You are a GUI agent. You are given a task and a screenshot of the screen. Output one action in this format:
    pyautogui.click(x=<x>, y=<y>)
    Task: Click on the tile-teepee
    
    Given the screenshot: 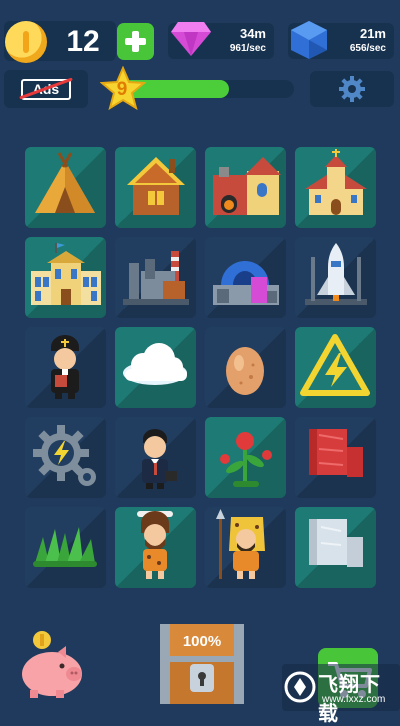 What is the action you would take?
    pyautogui.click(x=65, y=187)
    